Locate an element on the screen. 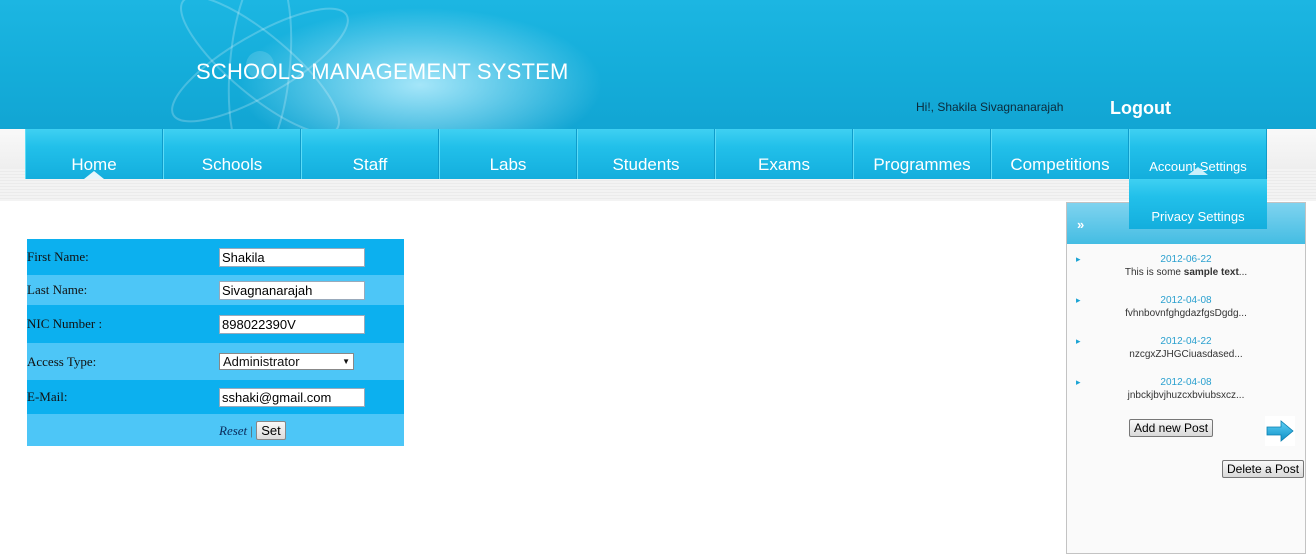 This screenshot has height=559, width=1316. last-name-input is located at coordinates (292, 290).